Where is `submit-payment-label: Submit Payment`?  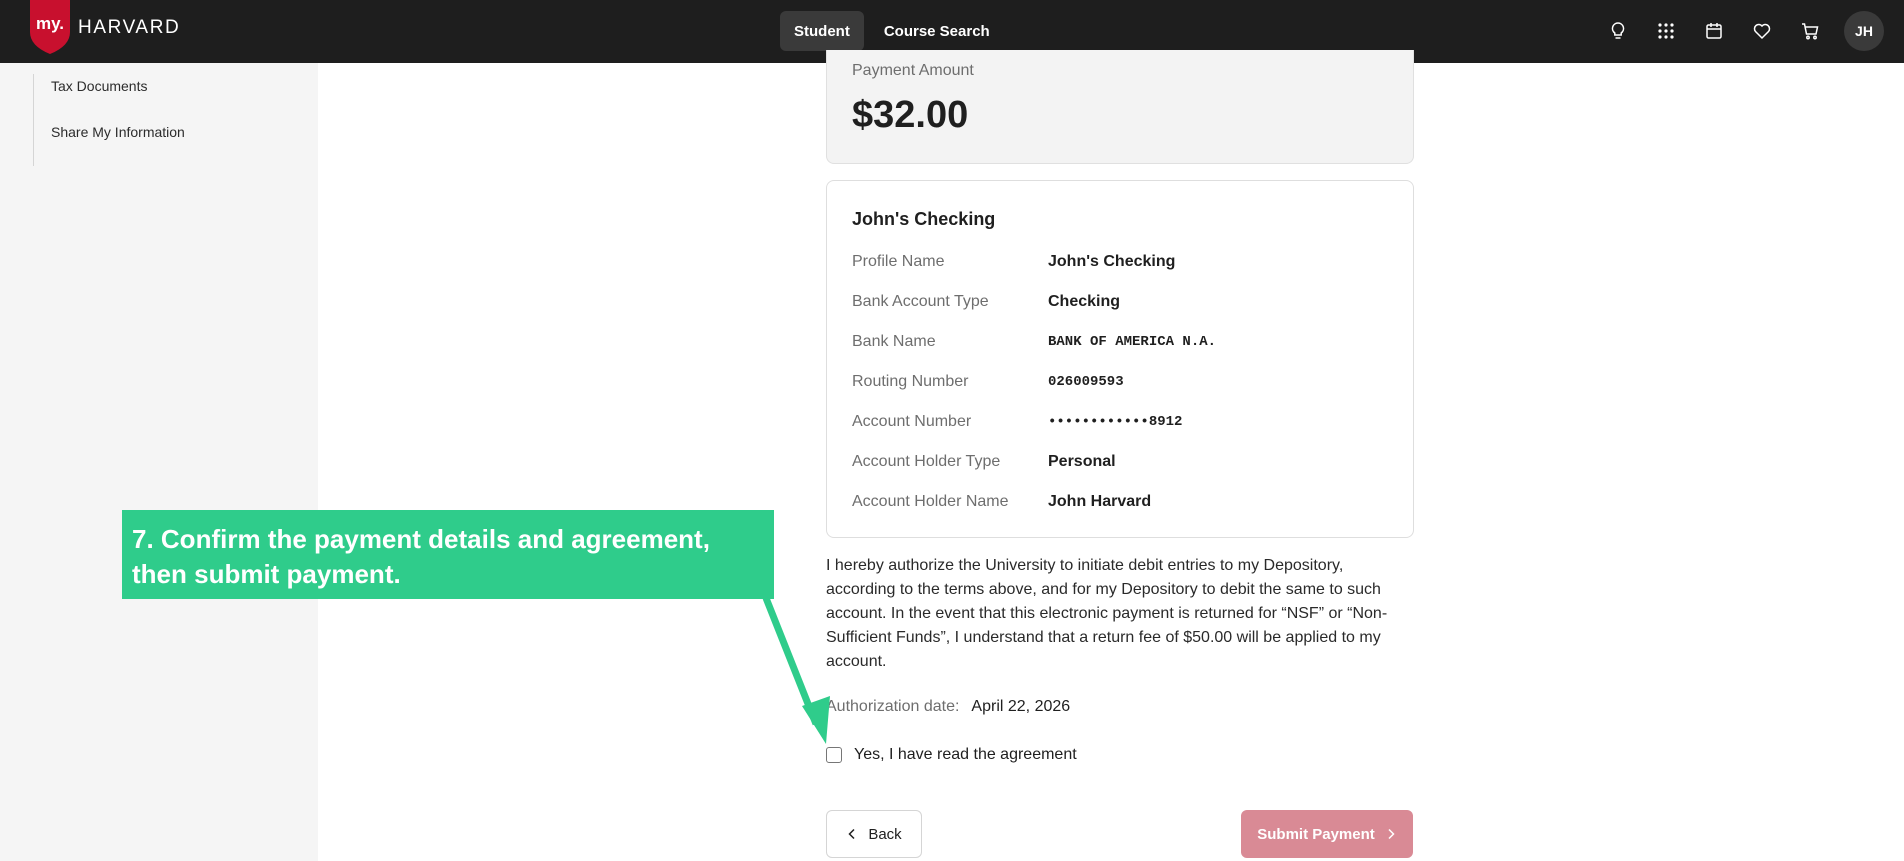
submit-payment-label: Submit Payment is located at coordinates (1316, 834).